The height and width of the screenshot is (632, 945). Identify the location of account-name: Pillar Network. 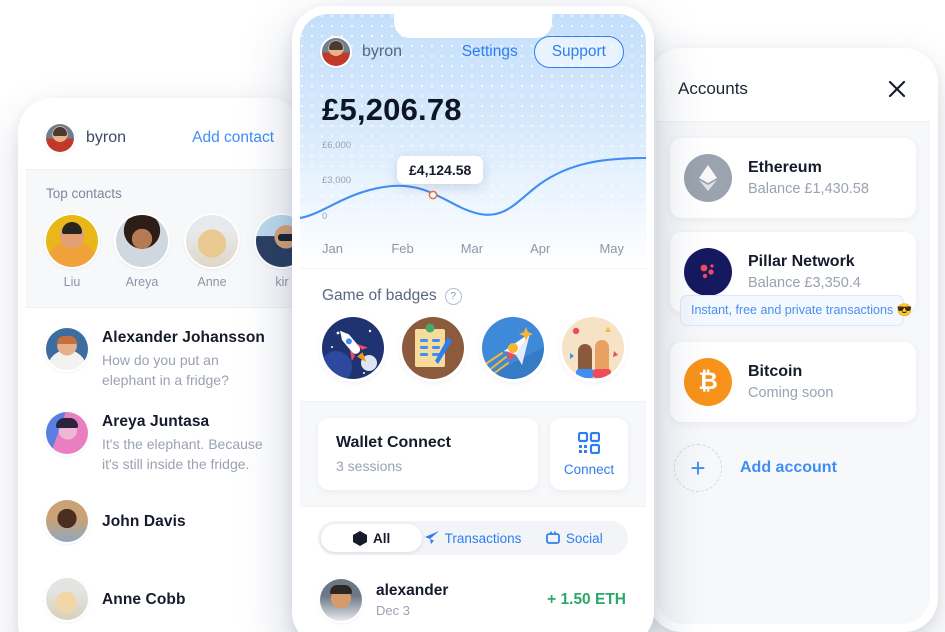
(801, 261).